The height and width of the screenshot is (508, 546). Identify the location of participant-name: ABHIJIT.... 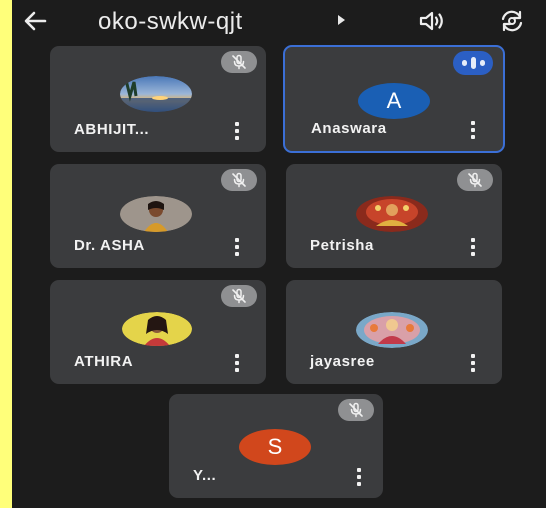
(112, 129).